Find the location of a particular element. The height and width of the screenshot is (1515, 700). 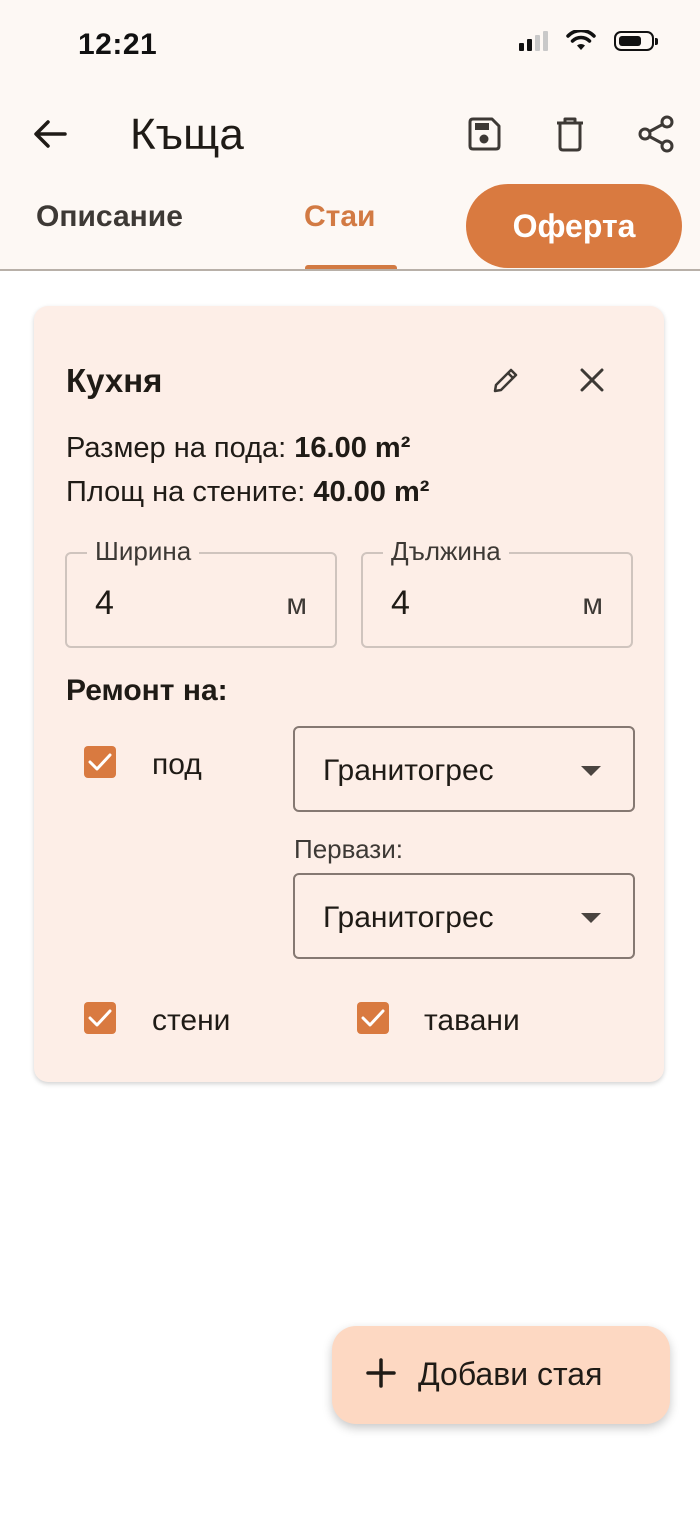

add-room-button: Добави стая is located at coordinates (501, 1375).